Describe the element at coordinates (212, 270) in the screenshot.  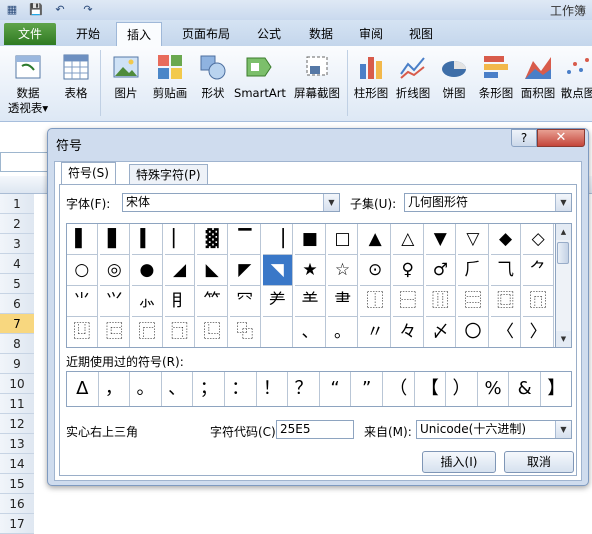
I see `symbol-cell: ◣` at that location.